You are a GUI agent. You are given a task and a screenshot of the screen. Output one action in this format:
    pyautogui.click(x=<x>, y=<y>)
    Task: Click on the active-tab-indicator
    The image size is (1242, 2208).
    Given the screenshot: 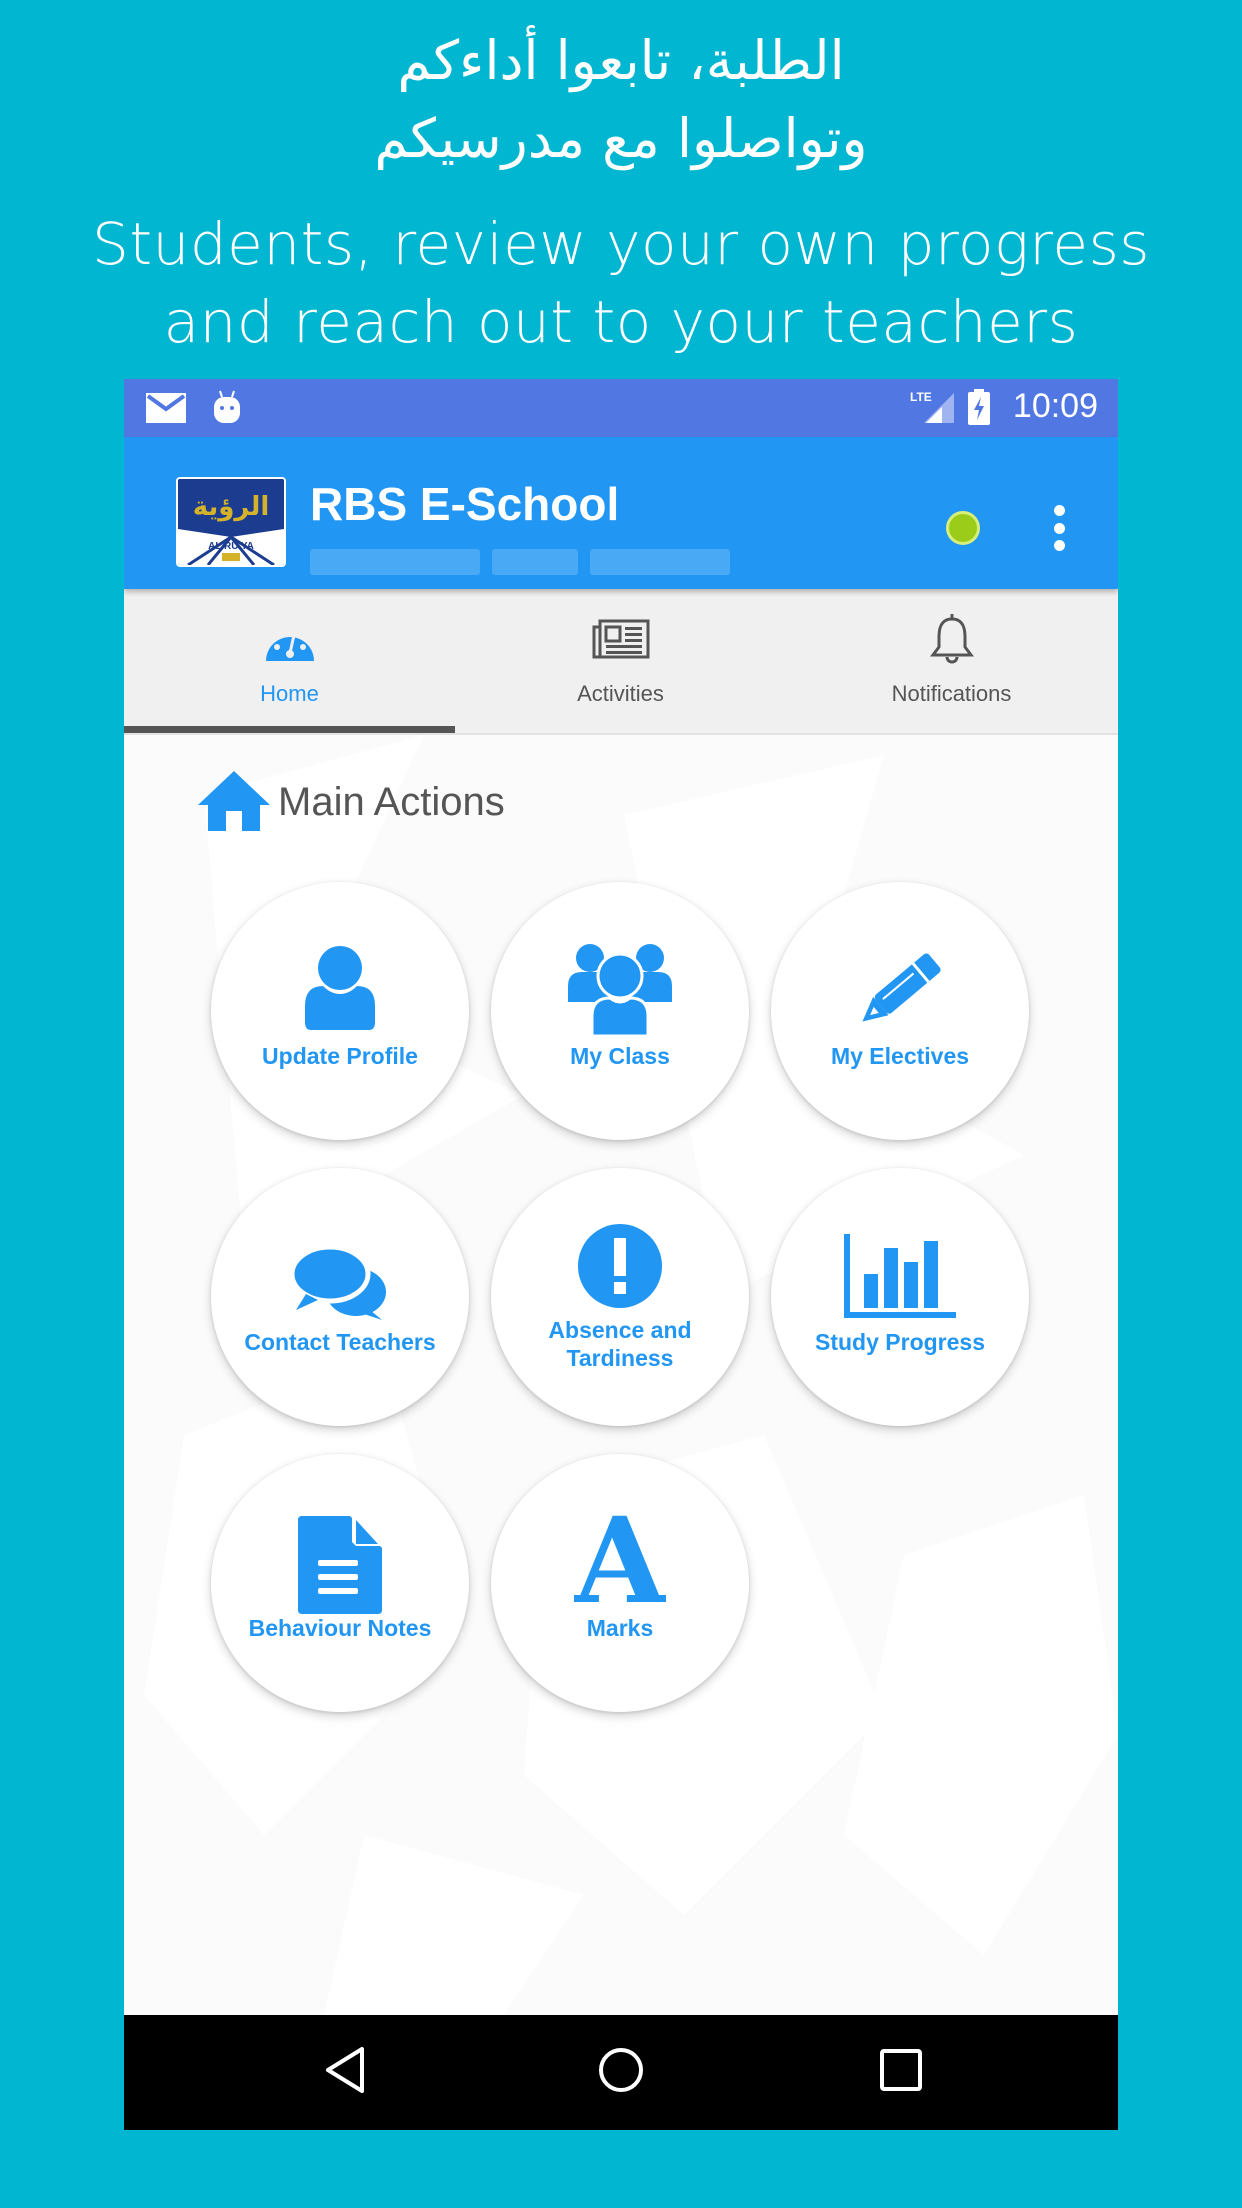 What is the action you would take?
    pyautogui.click(x=289, y=729)
    